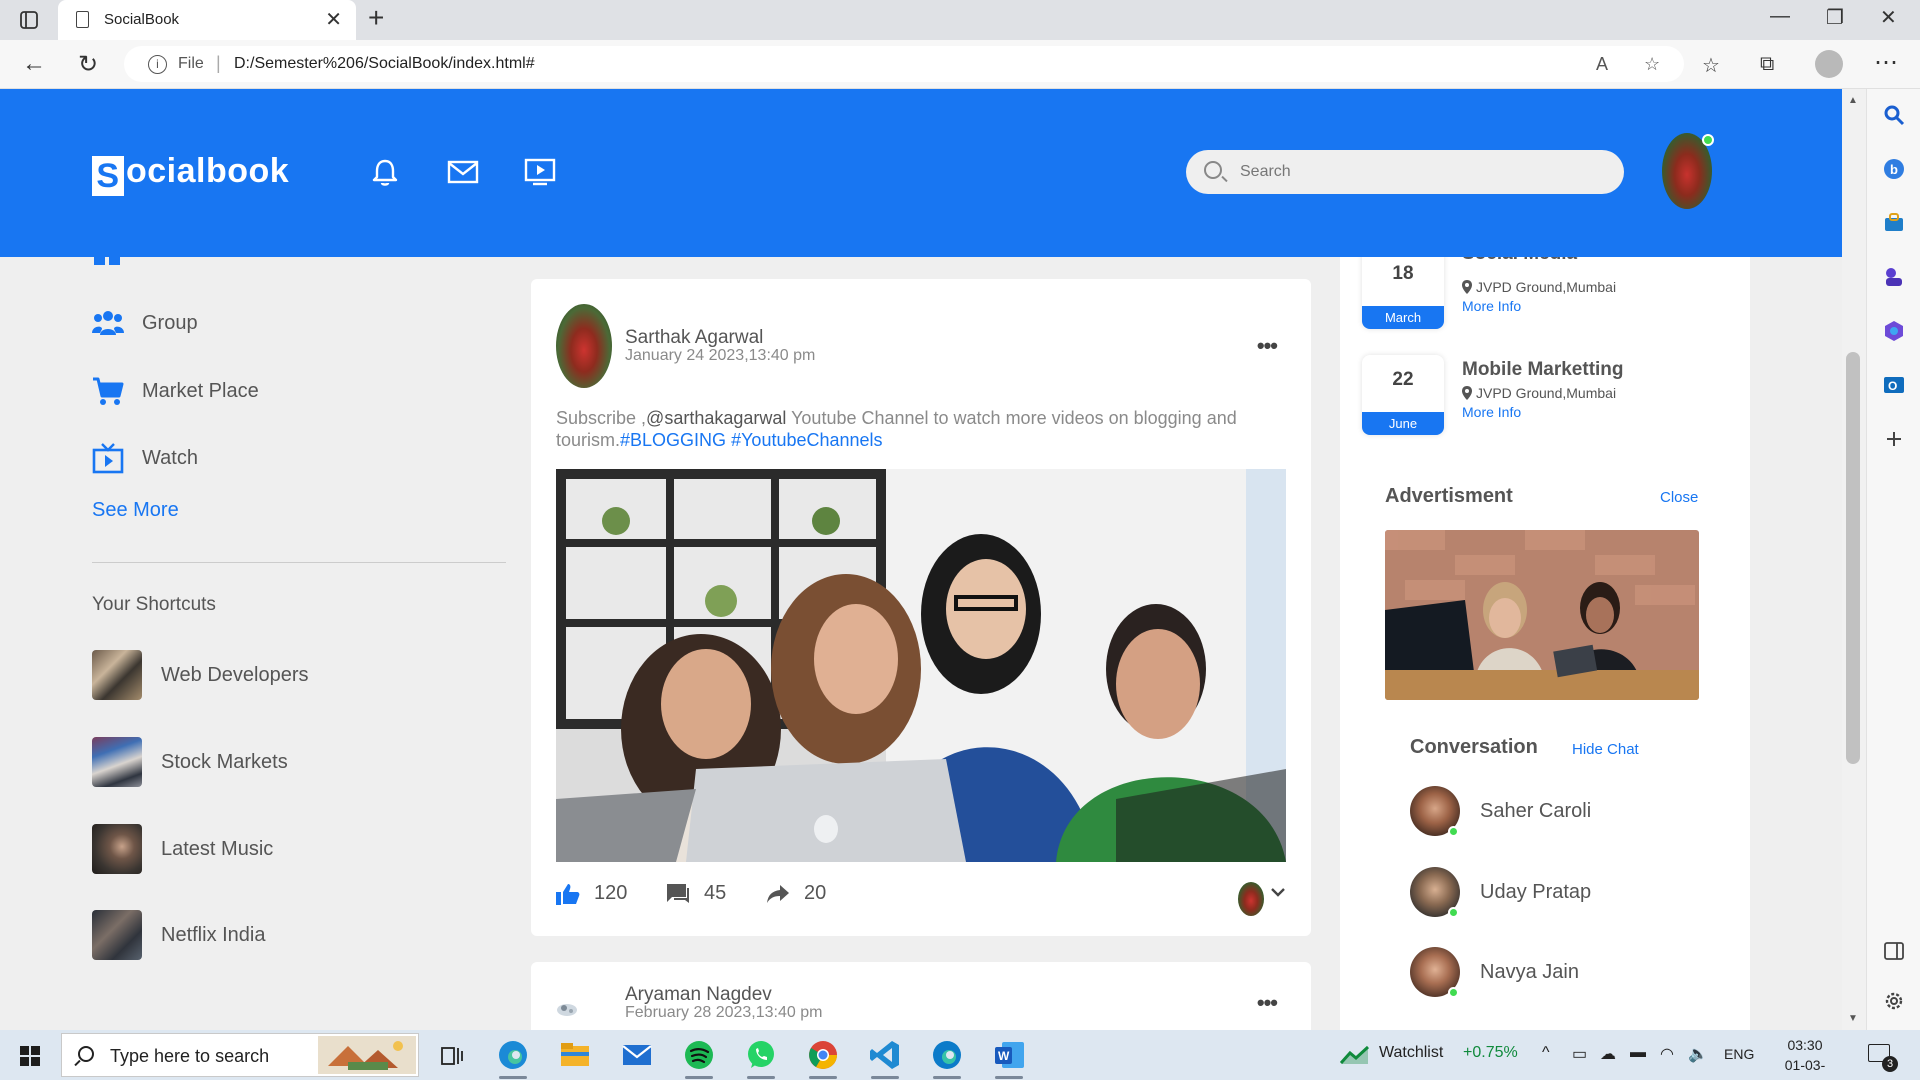 The height and width of the screenshot is (1080, 1920). I want to click on edge-app-icon, so click(513, 1055).